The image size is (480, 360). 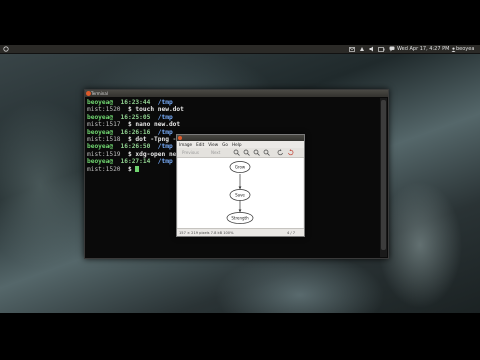 What do you see at coordinates (290, 152) in the screenshot?
I see `rotate-right-icon` at bounding box center [290, 152].